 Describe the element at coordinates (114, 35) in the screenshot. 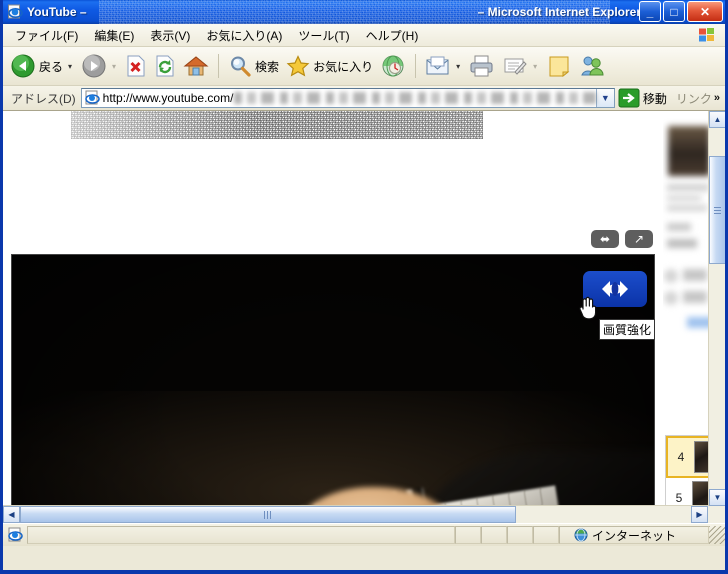

I see `menu-item-edit: 編集(E)` at that location.